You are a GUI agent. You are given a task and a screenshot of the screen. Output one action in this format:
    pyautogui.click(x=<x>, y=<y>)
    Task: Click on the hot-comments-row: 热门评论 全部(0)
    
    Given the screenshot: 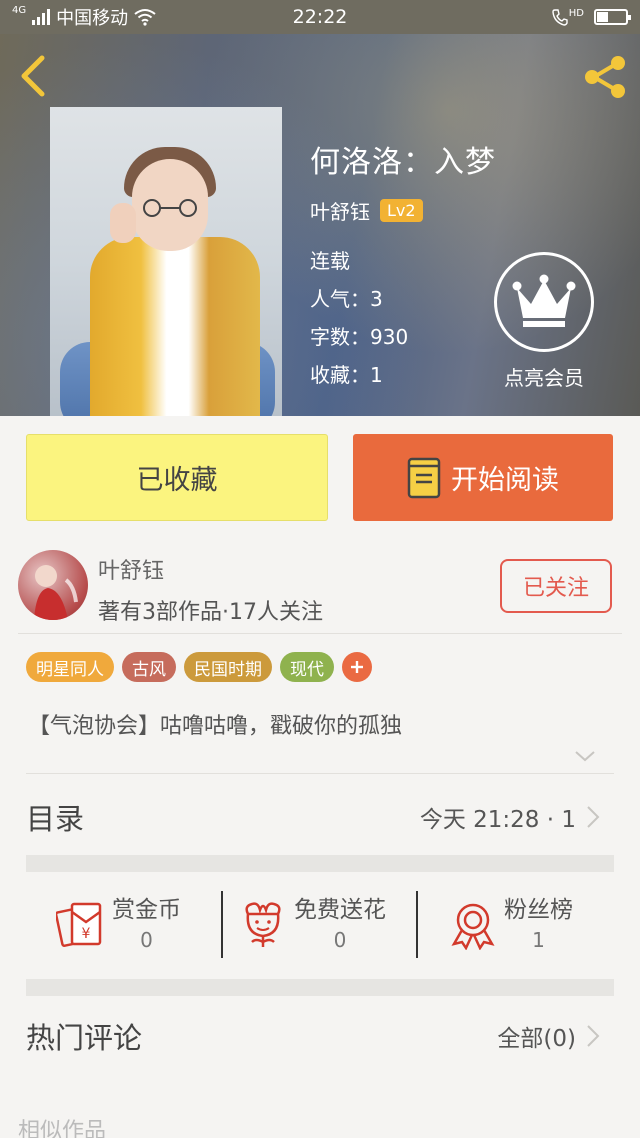 What is the action you would take?
    pyautogui.click(x=313, y=1036)
    